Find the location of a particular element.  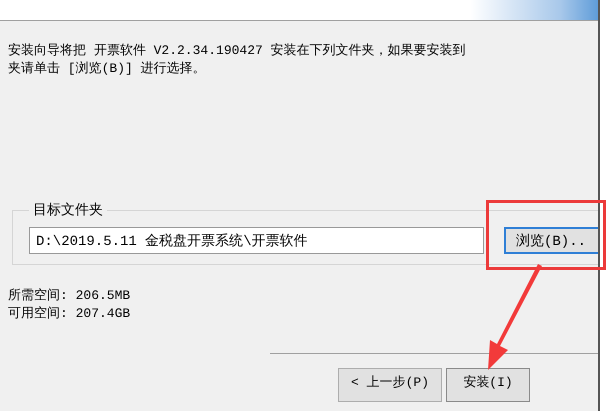

space-info: 所需空间: 206.5MB is located at coordinates (70, 296).